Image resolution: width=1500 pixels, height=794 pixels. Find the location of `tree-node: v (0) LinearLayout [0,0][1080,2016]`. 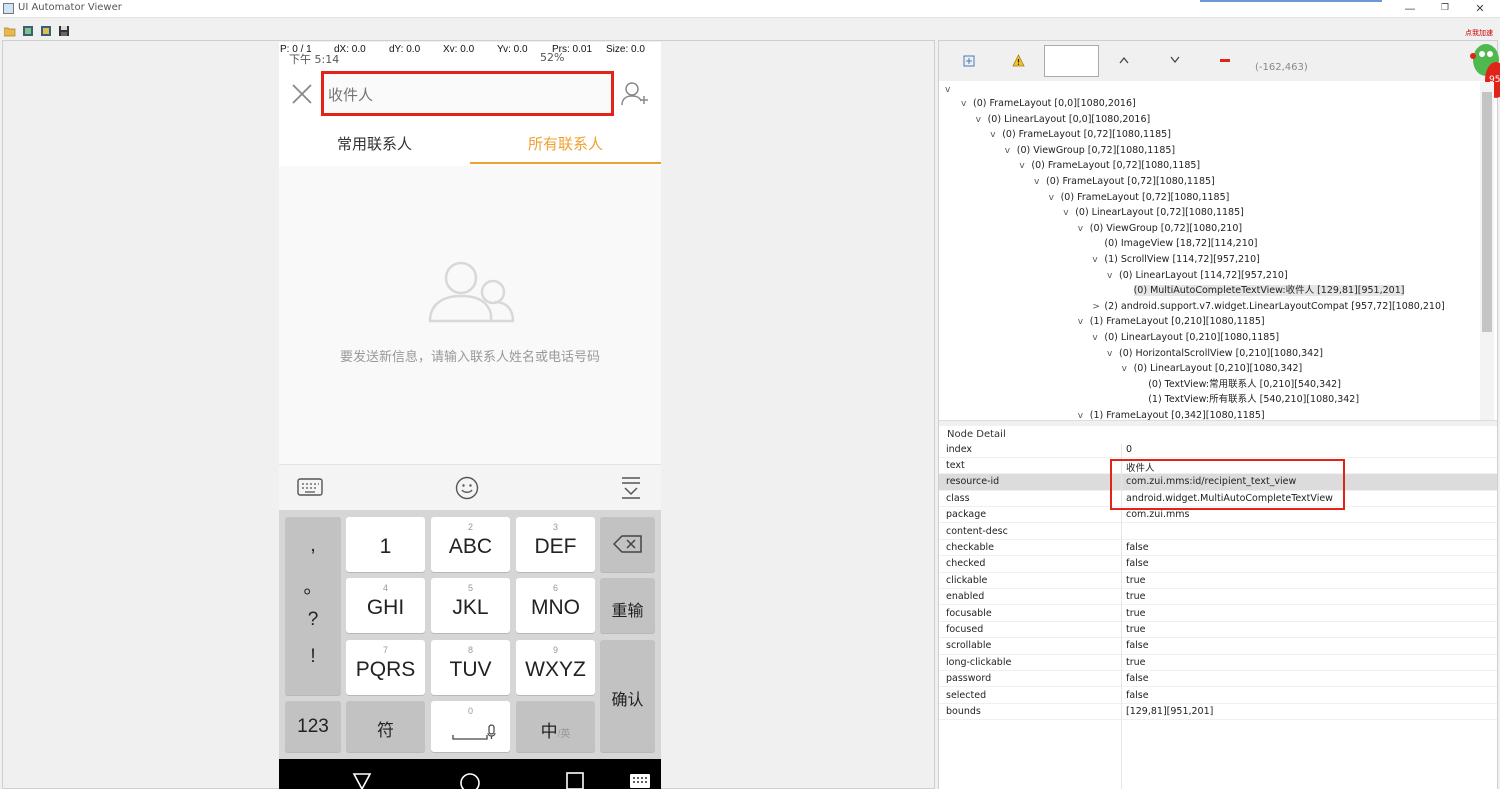

tree-node: v (0) LinearLayout [0,0][1080,2016] is located at coordinates (1063, 119).